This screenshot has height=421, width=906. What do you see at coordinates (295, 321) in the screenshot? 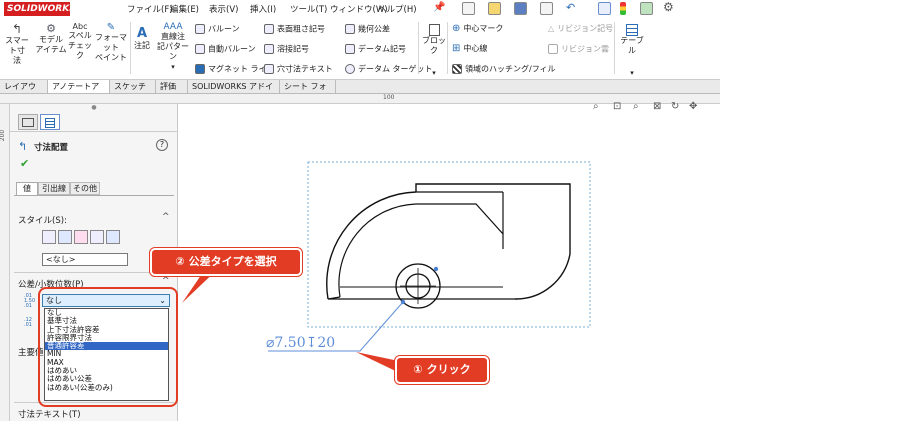
I see `callout-pointers` at bounding box center [295, 321].